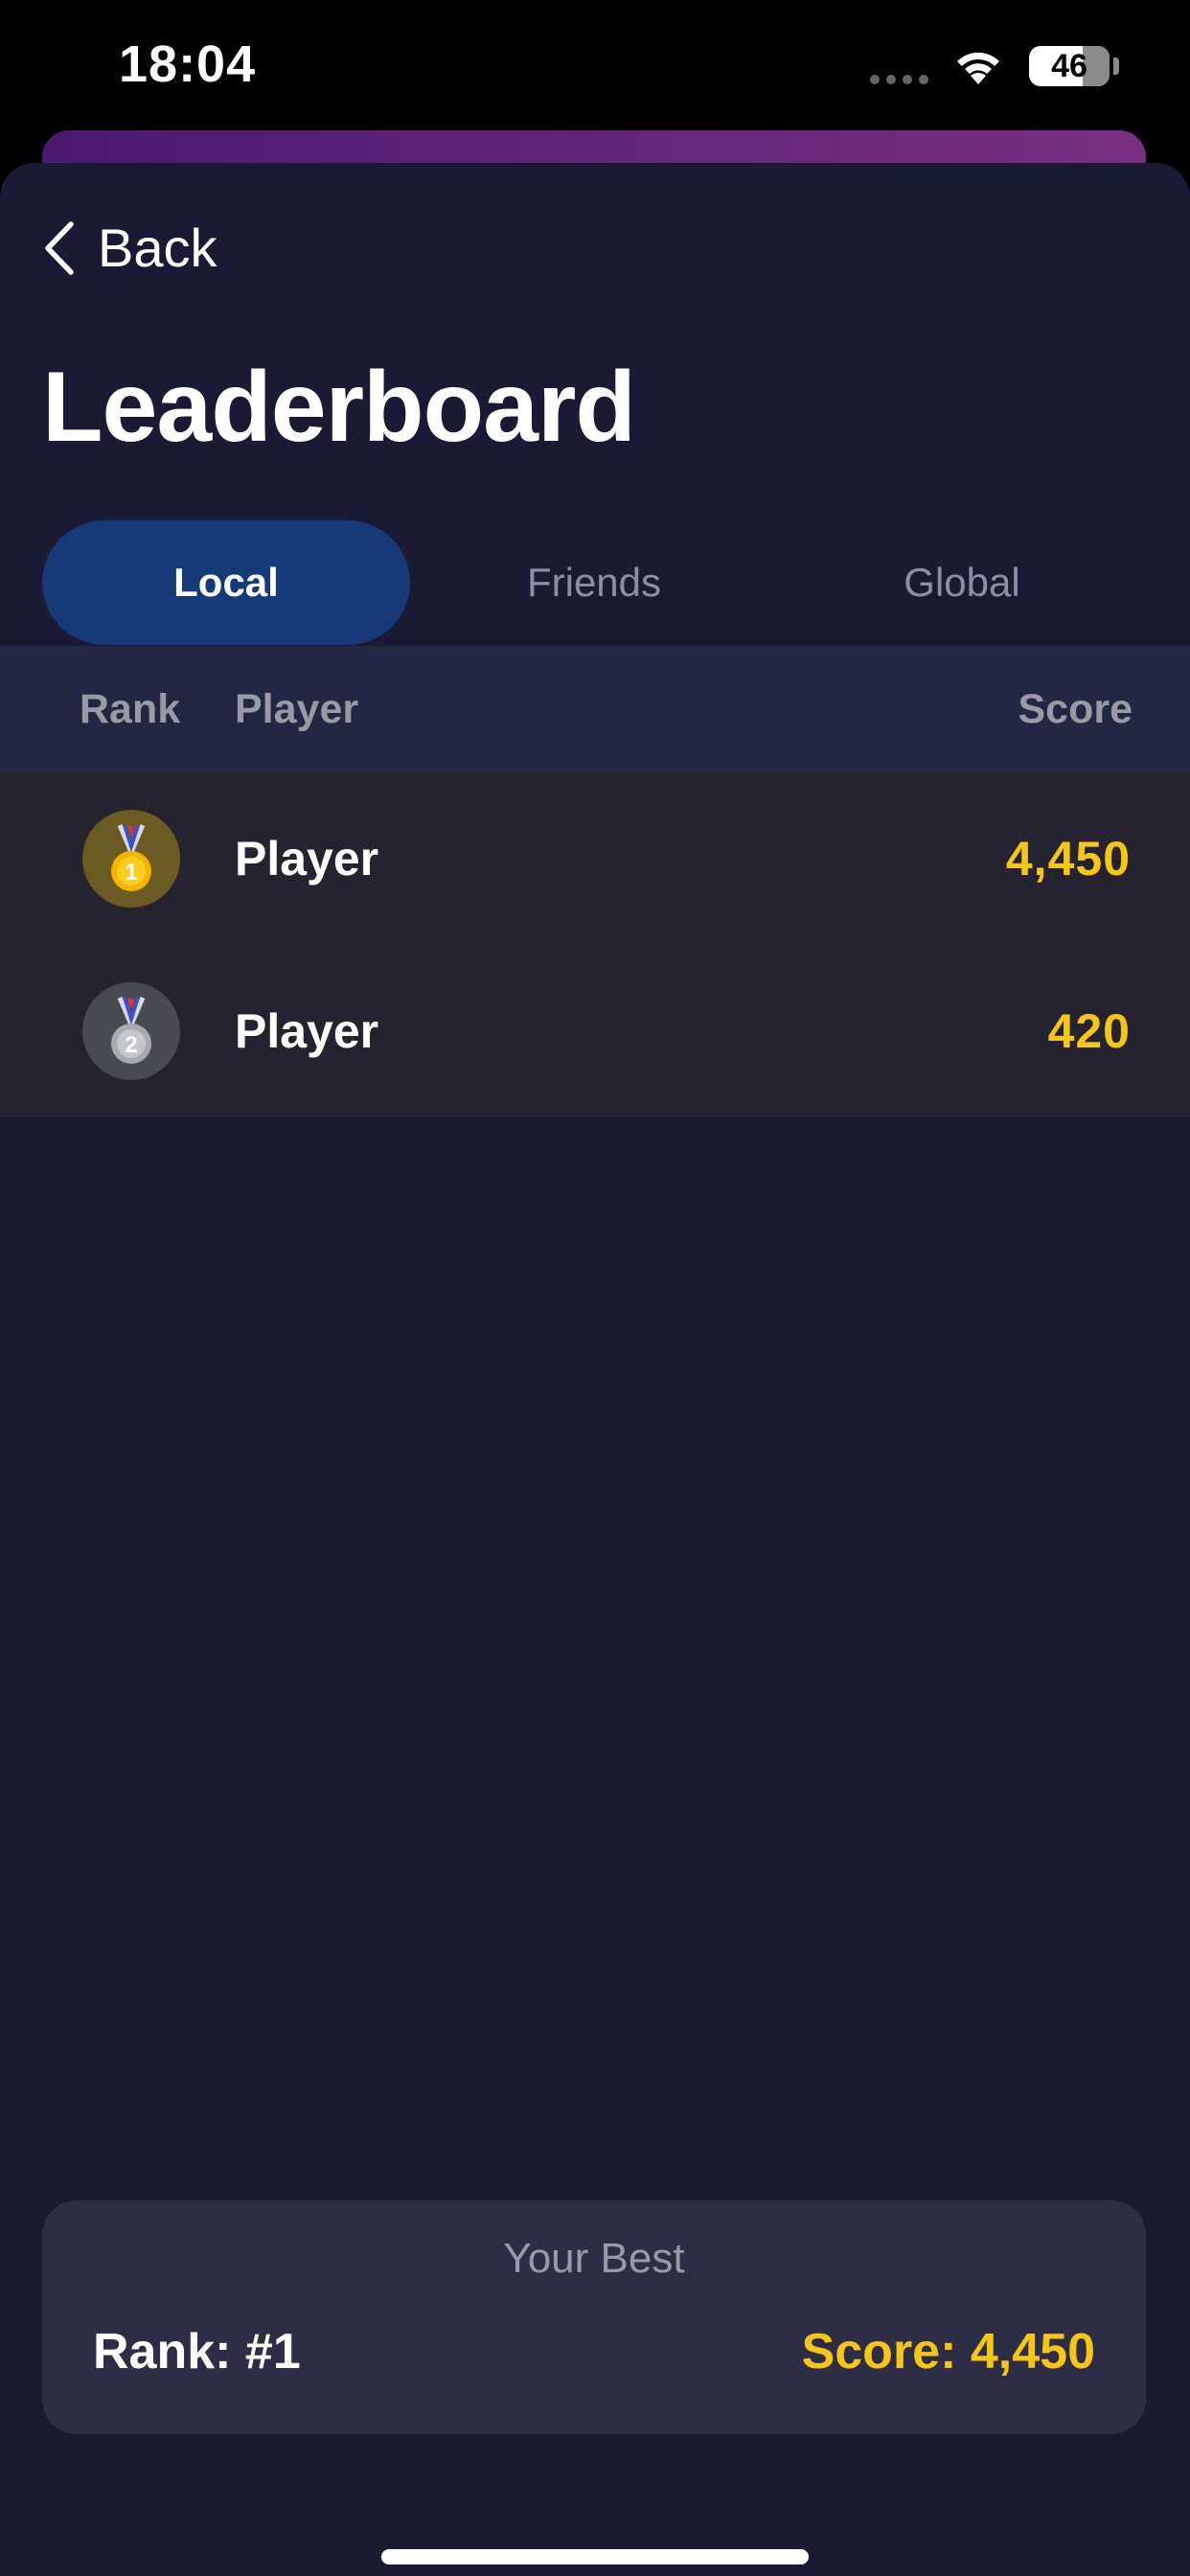 The image size is (1190, 2576). Describe the element at coordinates (1089, 1031) in the screenshot. I see `player-score: 420` at that location.